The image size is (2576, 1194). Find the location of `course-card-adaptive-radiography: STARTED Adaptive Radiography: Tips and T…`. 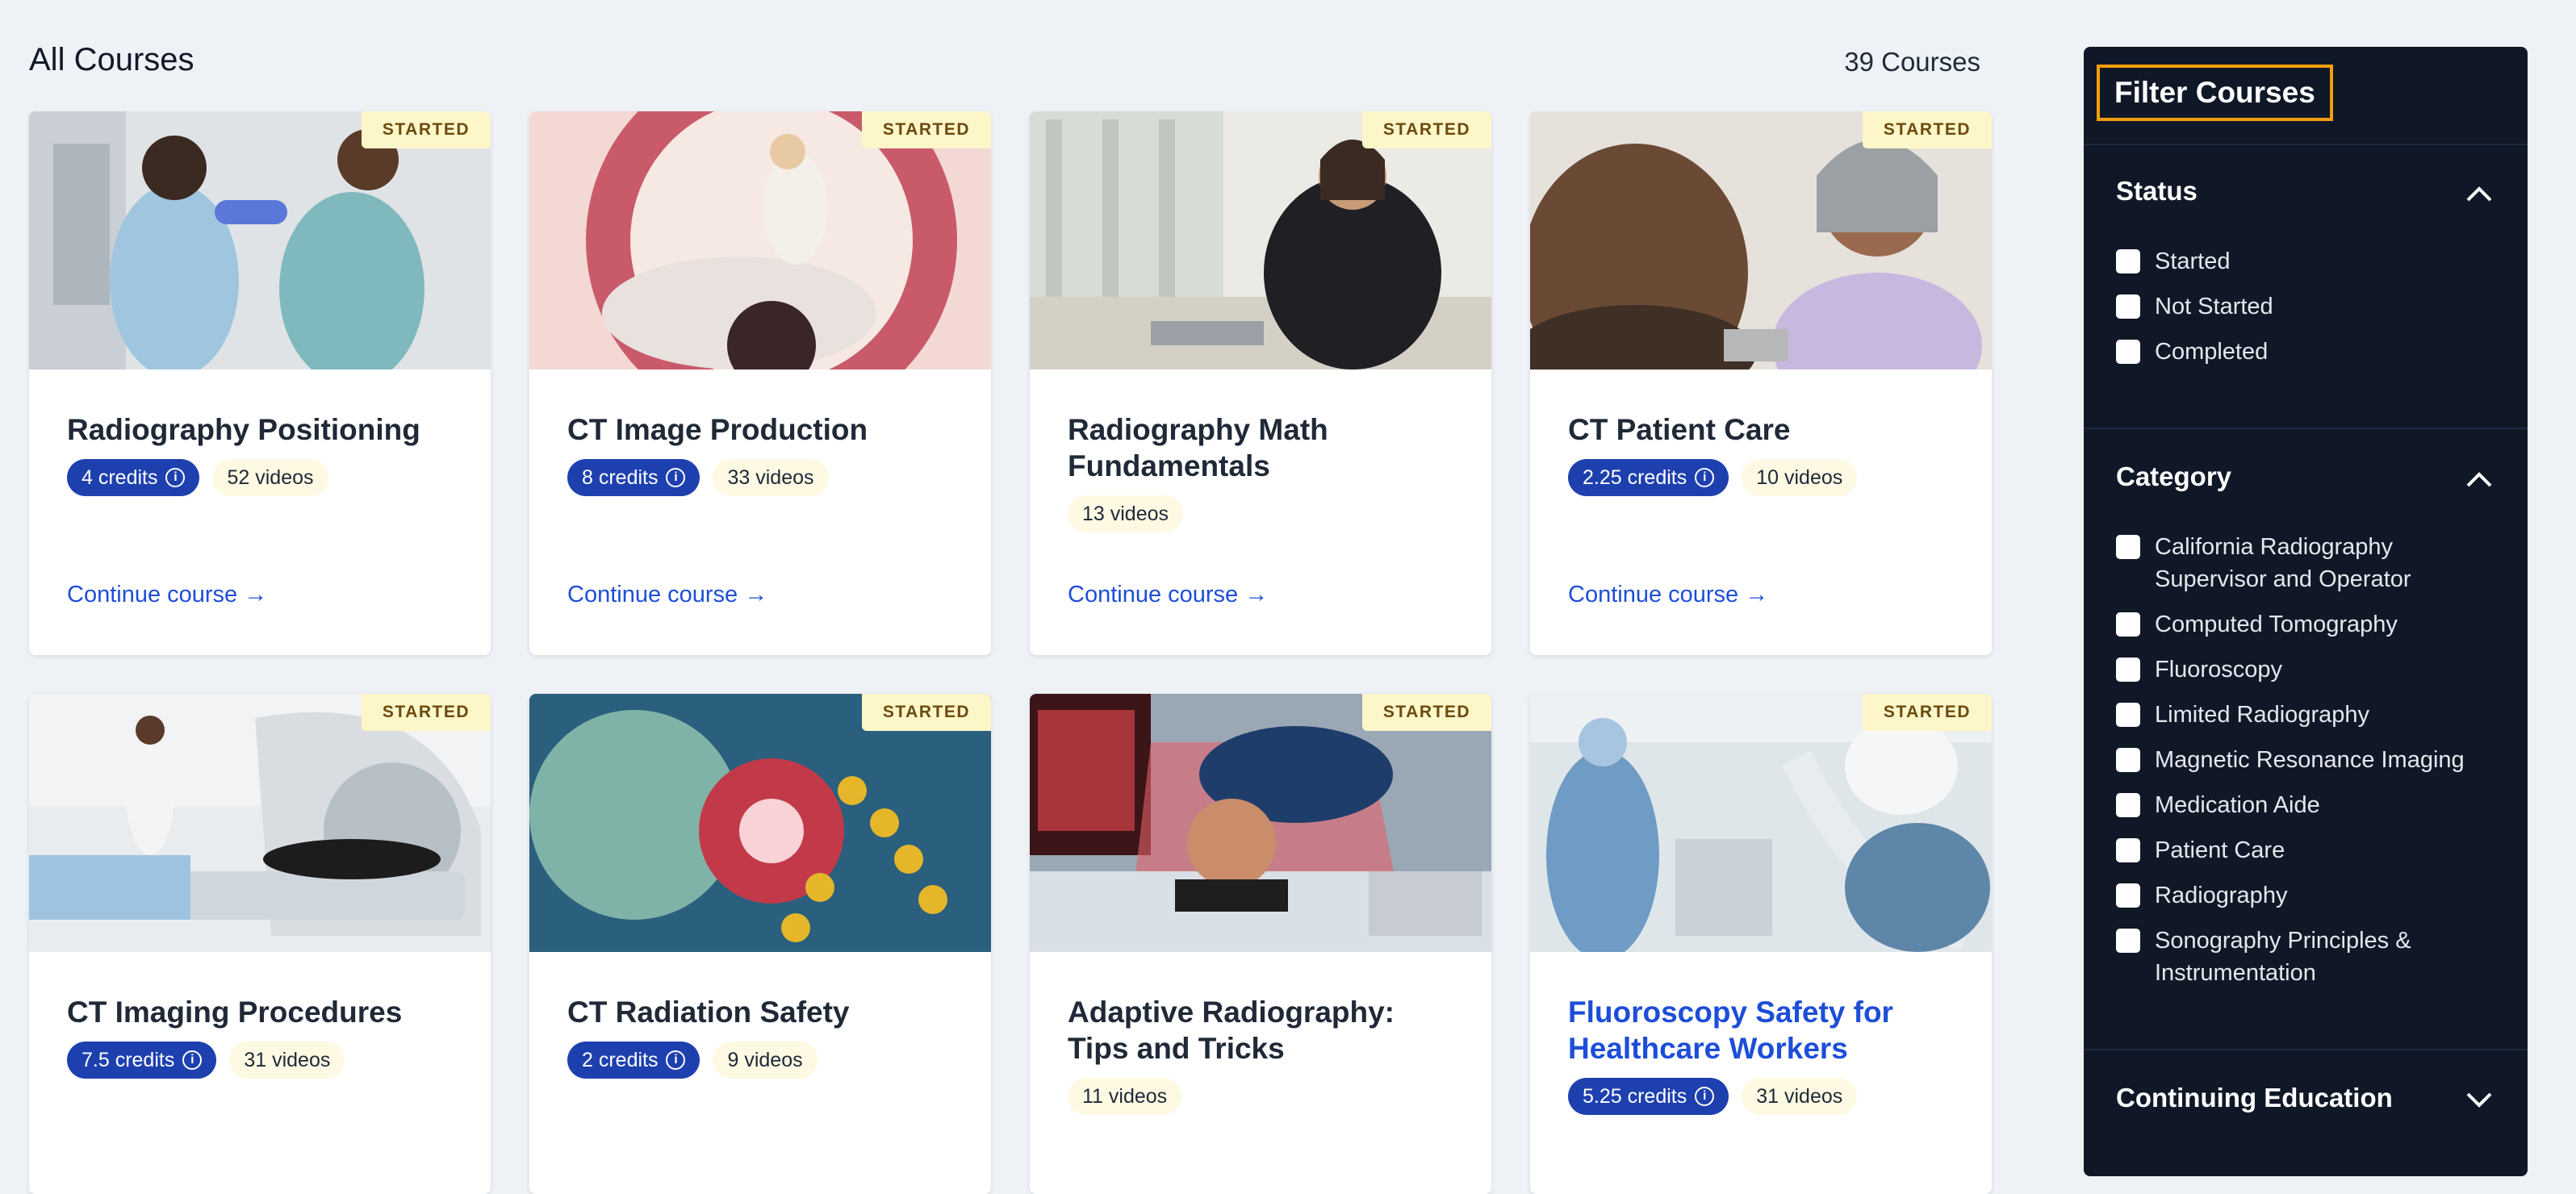

course-card-adaptive-radiography: STARTED Adaptive Radiography: Tips and T… is located at coordinates (1260, 944).